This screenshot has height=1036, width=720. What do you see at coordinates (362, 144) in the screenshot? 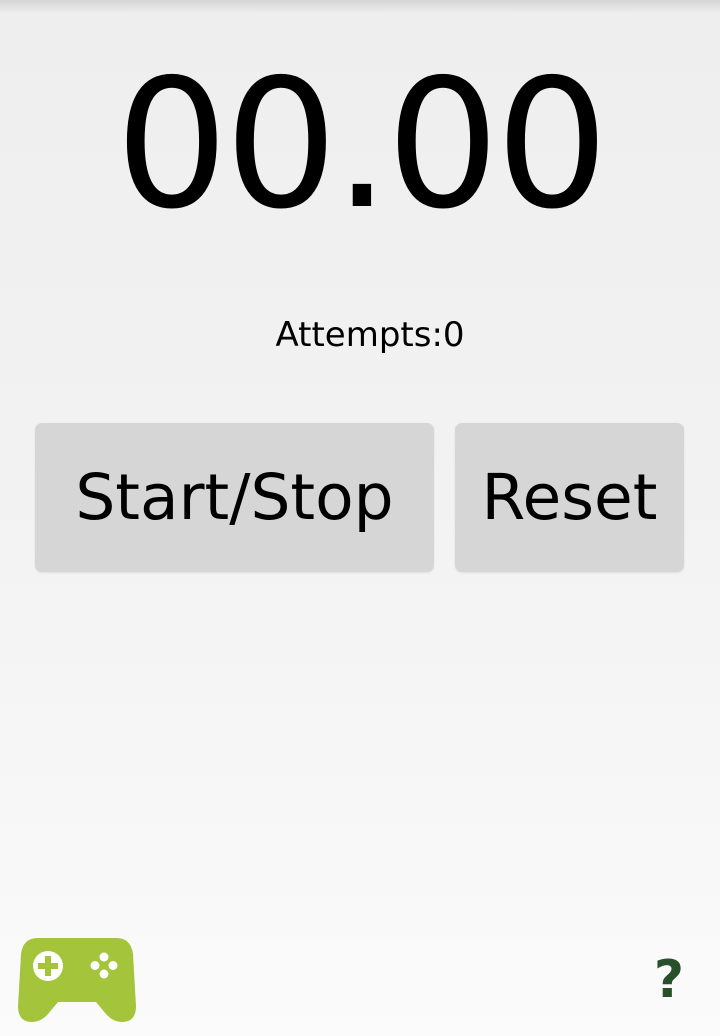
I see `timer-display: 00.00` at bounding box center [362, 144].